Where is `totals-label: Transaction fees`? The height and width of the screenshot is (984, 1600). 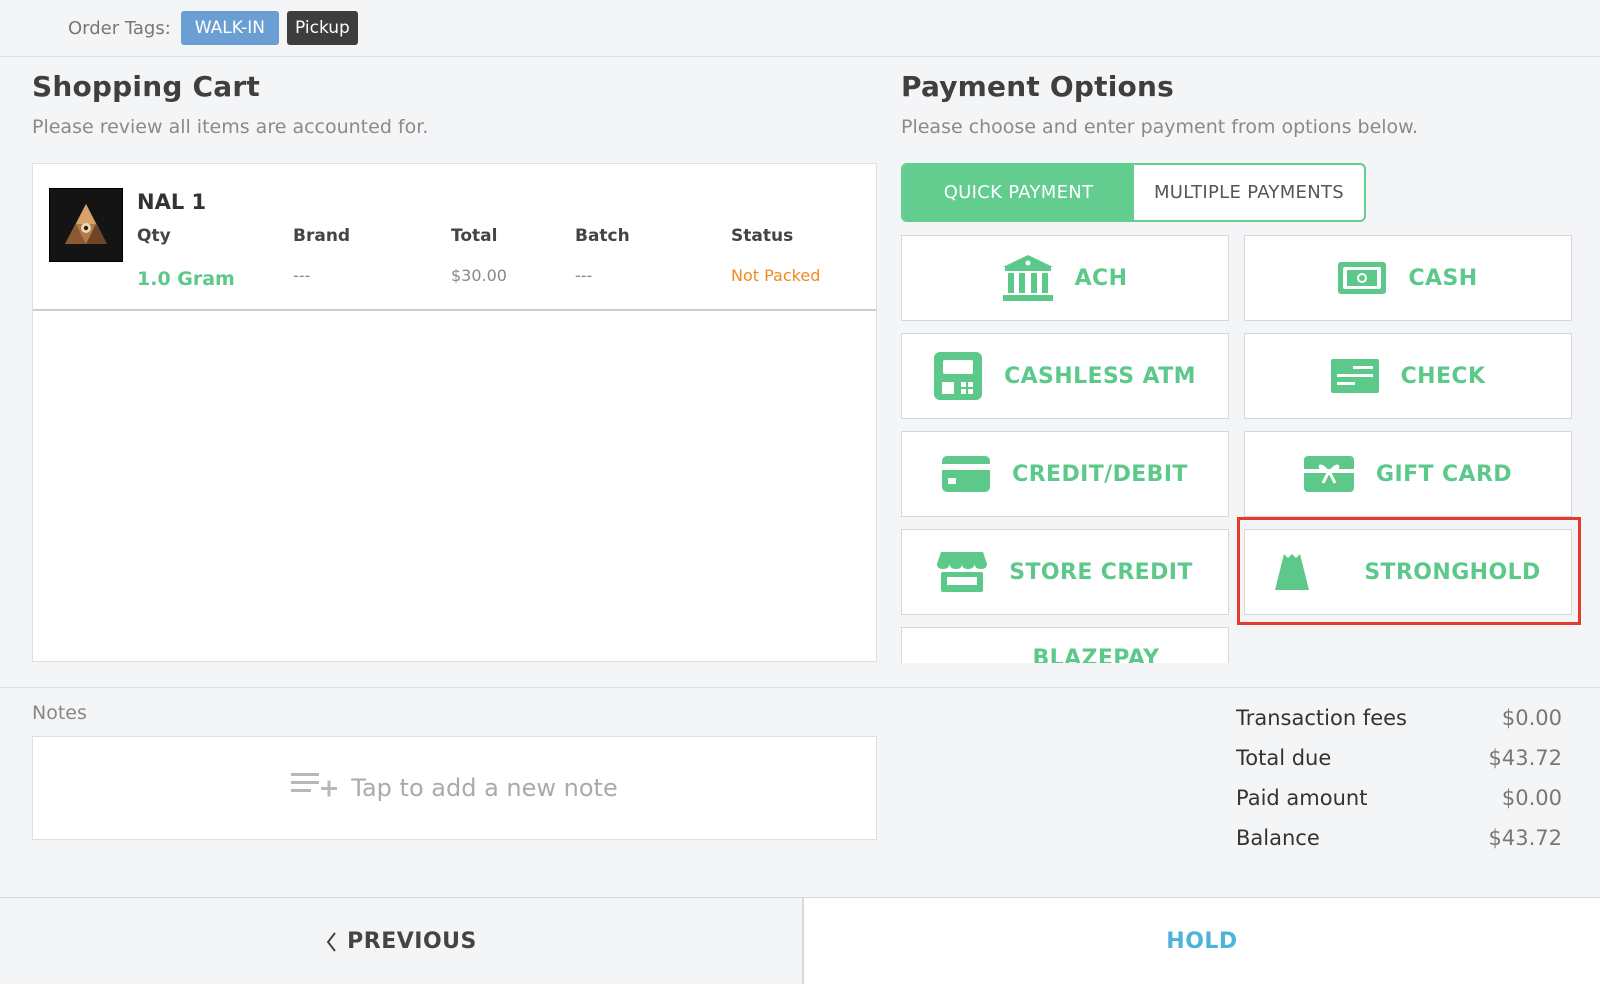 totals-label: Transaction fees is located at coordinates (1321, 718).